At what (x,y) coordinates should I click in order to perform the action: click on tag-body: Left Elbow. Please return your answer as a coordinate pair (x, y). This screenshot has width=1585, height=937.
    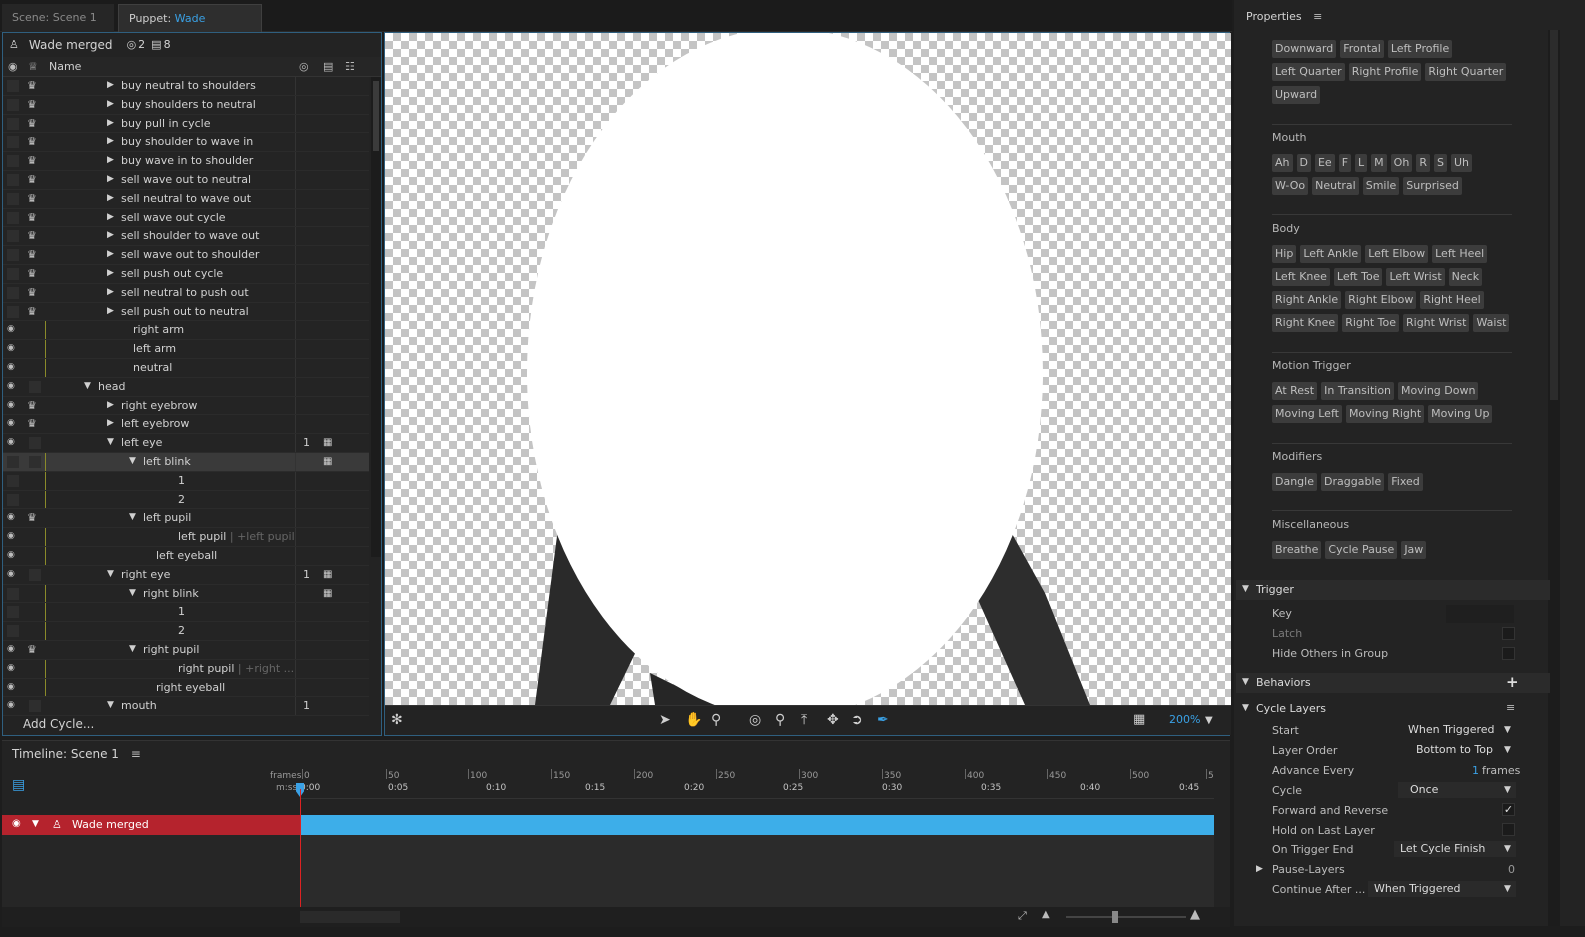
    Looking at the image, I should click on (1397, 254).